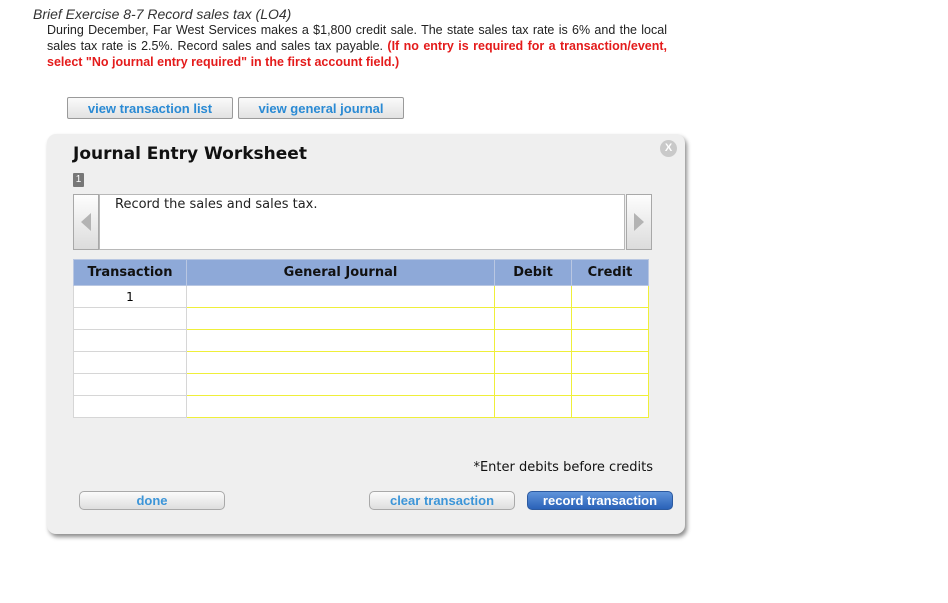 The width and height of the screenshot is (948, 603). I want to click on close-icon: X, so click(668, 148).